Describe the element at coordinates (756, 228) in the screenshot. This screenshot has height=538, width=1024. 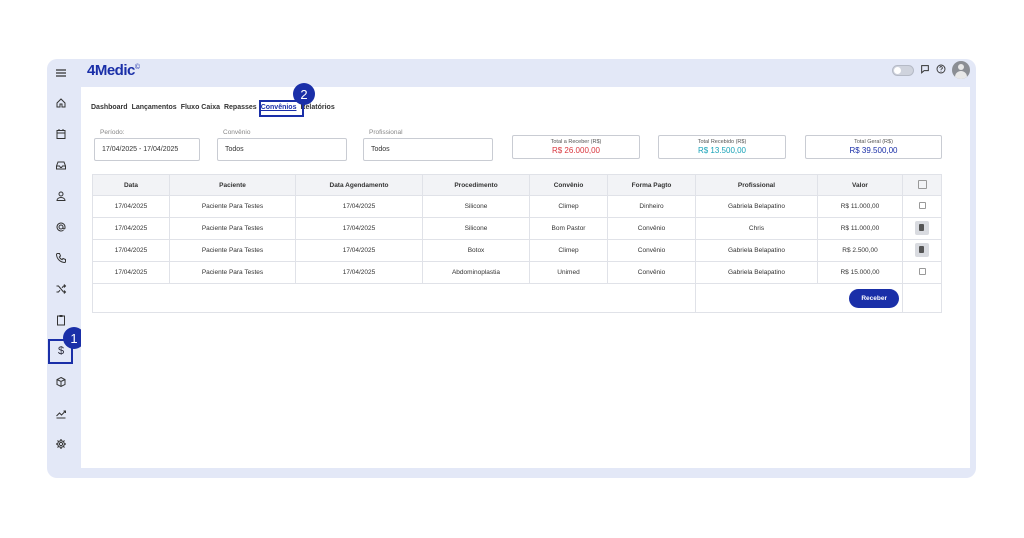
I see `cell-profissional: Chris` at that location.